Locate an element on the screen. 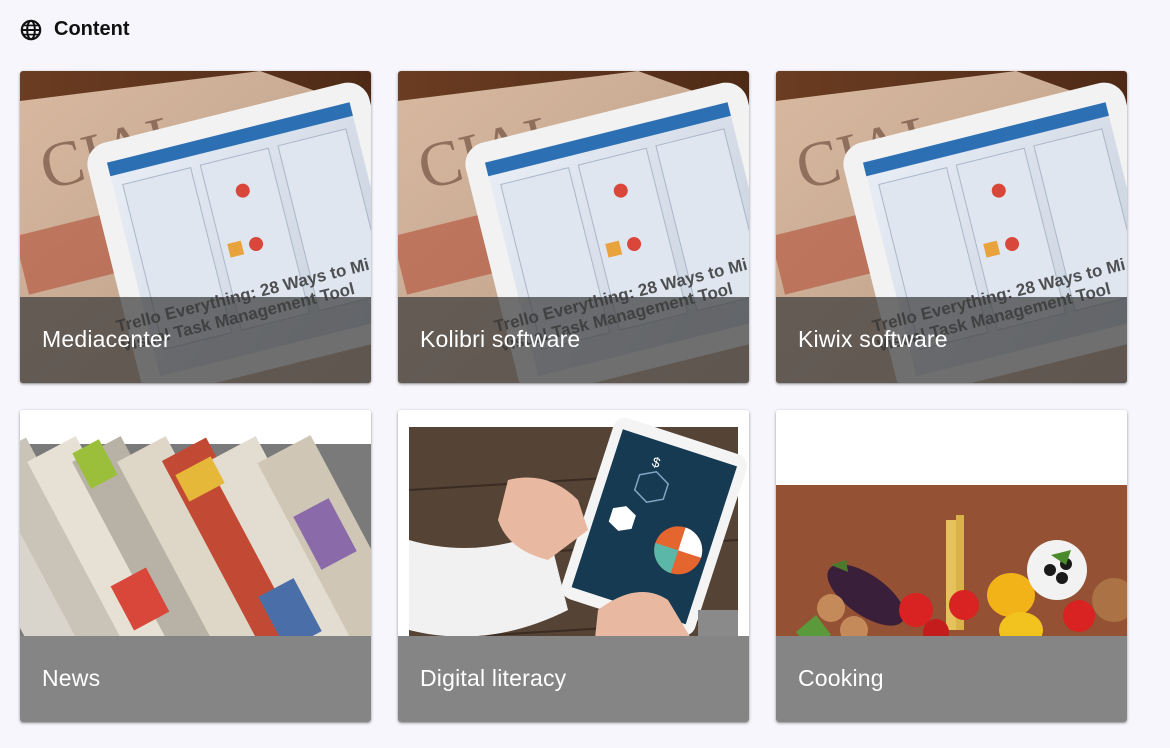  card-label: Cooking is located at coordinates (841, 678).